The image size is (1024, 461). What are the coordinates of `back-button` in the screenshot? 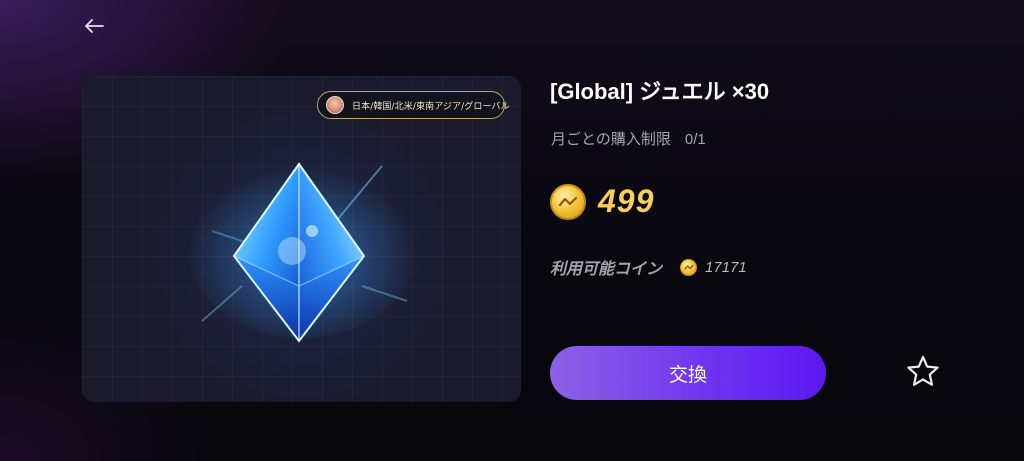 It's located at (94, 26).